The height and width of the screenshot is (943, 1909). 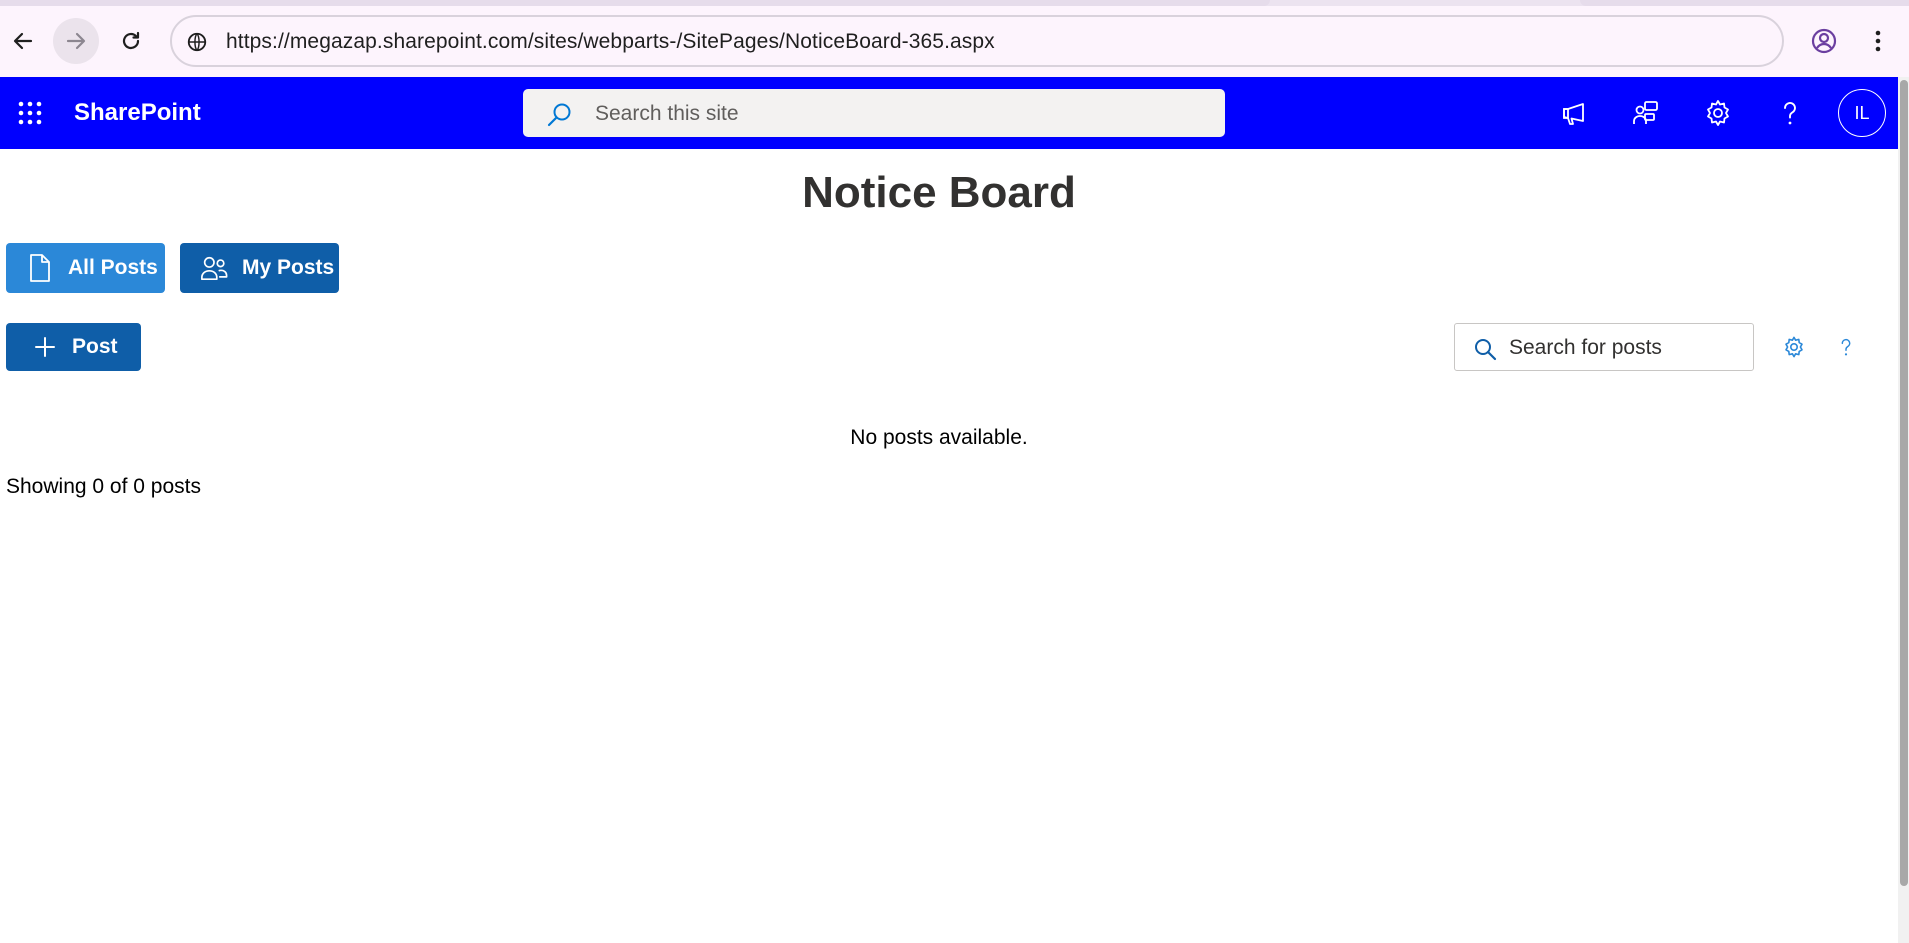 What do you see at coordinates (939, 437) in the screenshot?
I see `empty-state-message: No posts available.` at bounding box center [939, 437].